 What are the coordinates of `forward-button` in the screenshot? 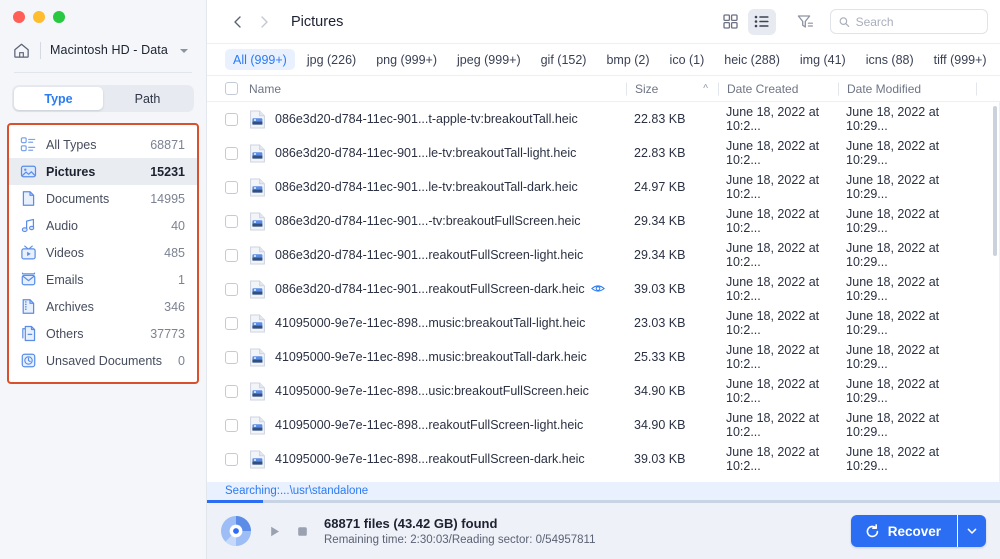 It's located at (264, 22).